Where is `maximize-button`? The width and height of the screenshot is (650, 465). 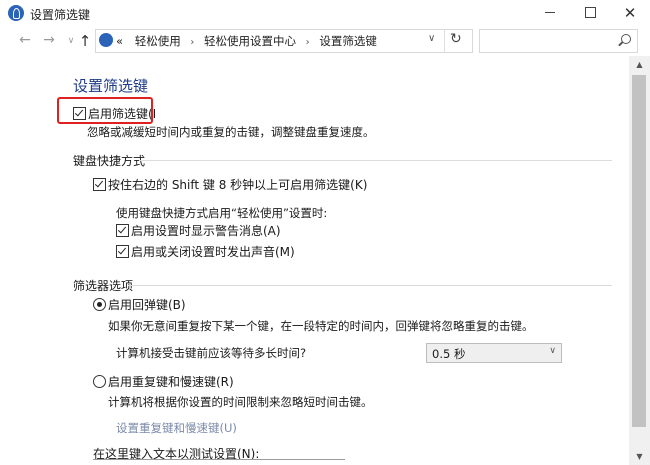 maximize-button is located at coordinates (590, 13).